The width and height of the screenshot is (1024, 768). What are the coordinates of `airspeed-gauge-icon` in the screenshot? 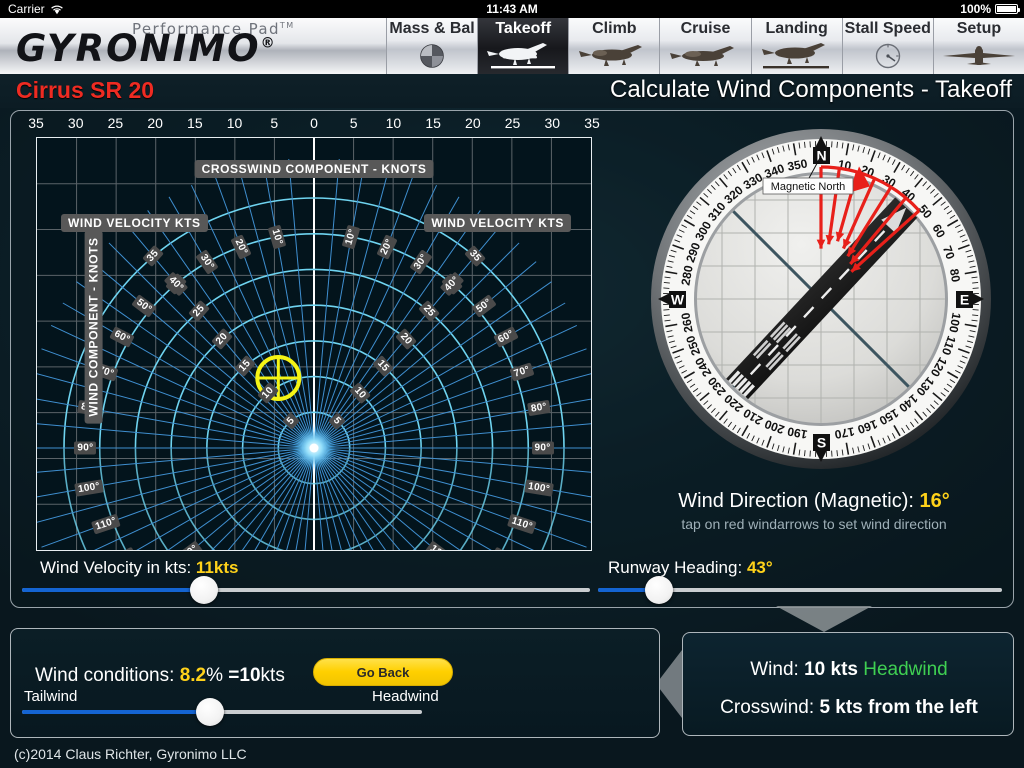 It's located at (888, 56).